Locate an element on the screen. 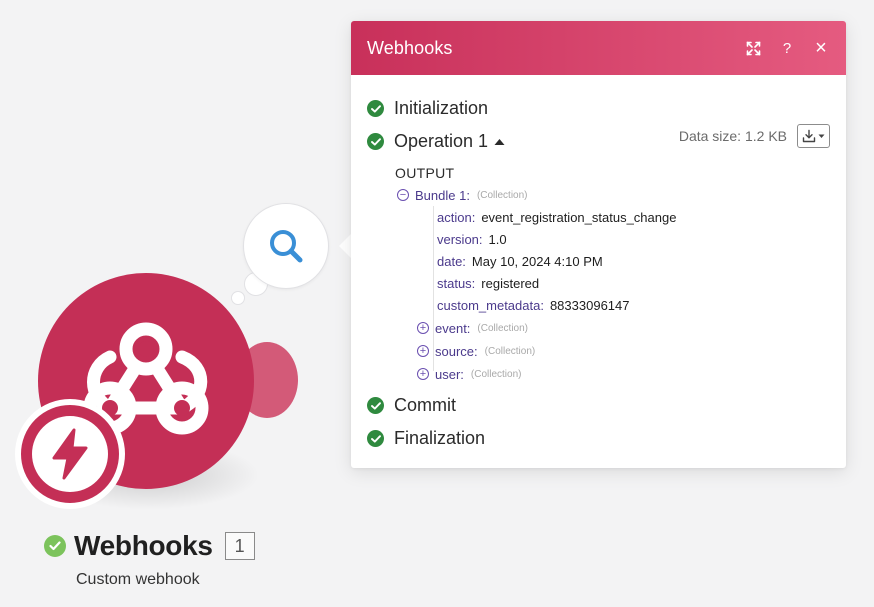 This screenshot has height=607, width=874. phase-label: Initialization is located at coordinates (441, 108).